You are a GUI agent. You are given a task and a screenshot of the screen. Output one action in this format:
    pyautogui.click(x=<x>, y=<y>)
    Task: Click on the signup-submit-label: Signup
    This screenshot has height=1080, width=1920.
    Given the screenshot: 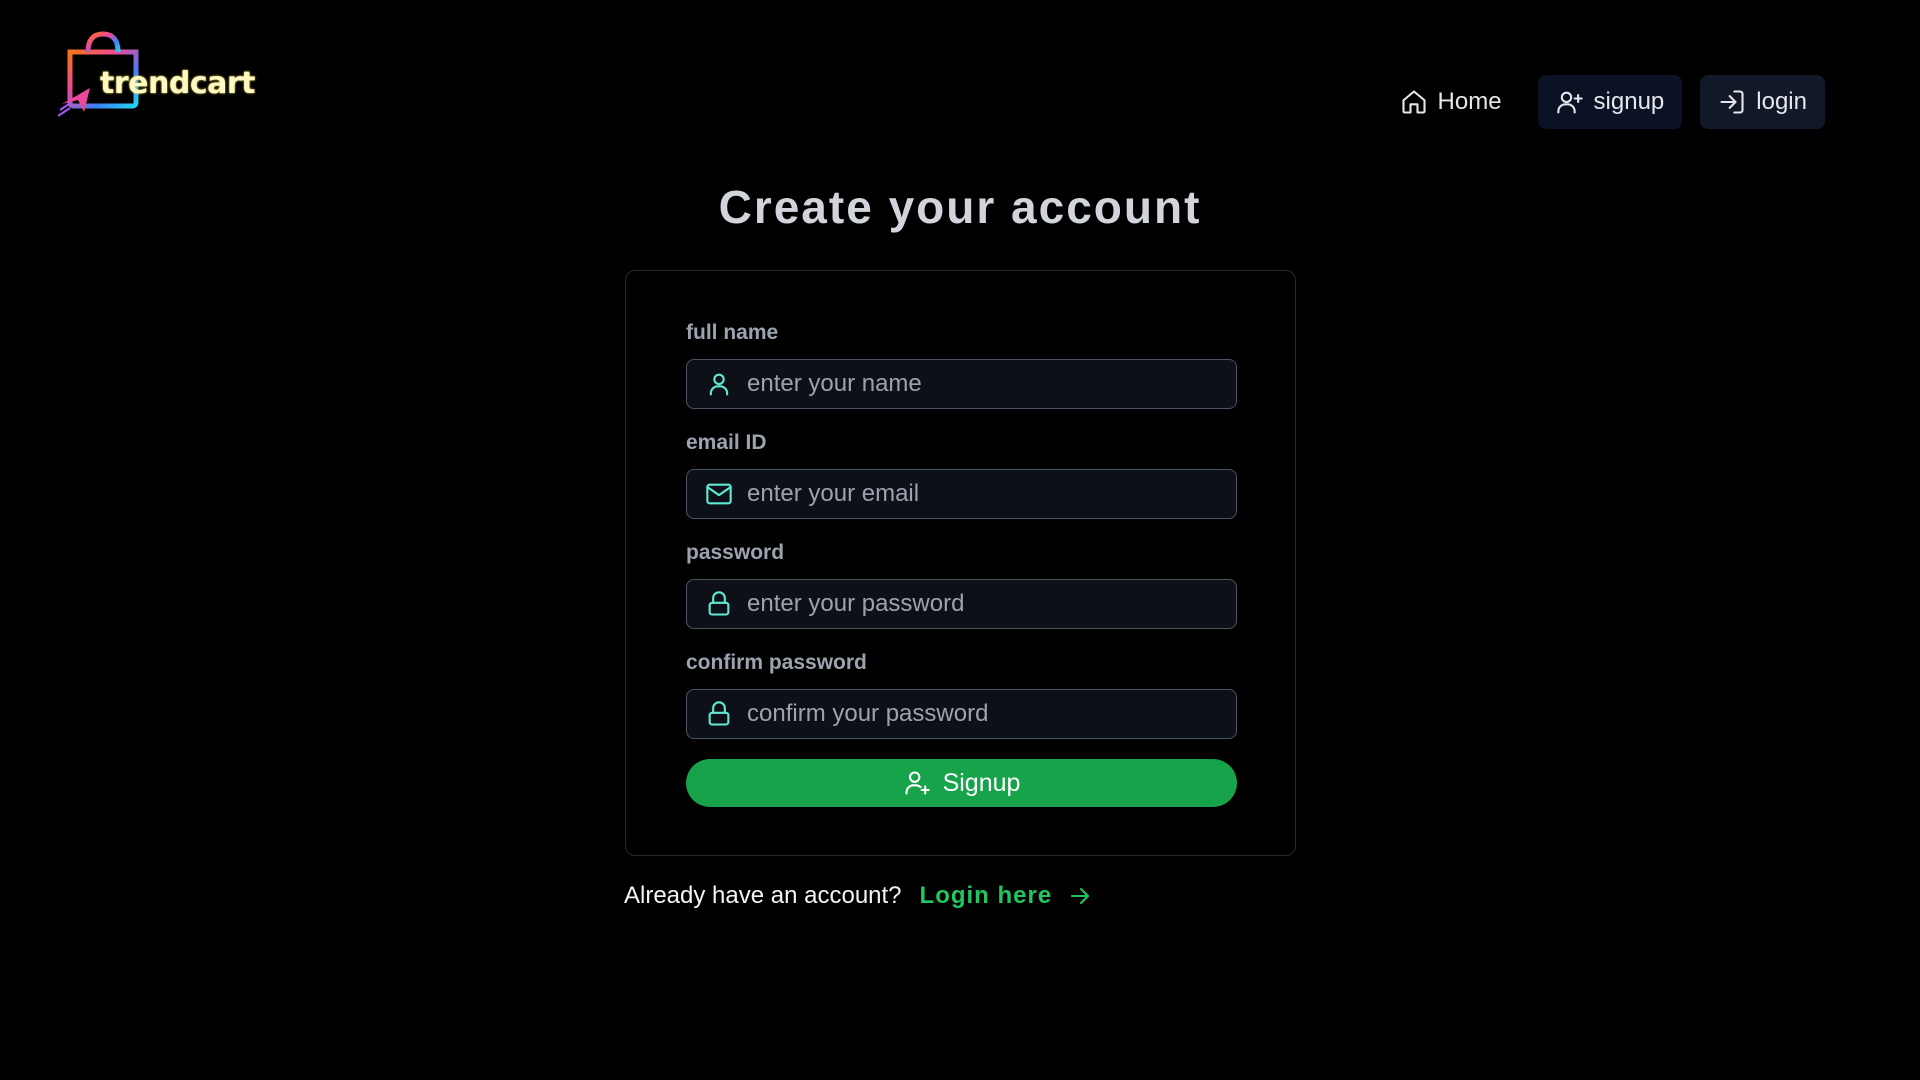 What is the action you would take?
    pyautogui.click(x=981, y=782)
    